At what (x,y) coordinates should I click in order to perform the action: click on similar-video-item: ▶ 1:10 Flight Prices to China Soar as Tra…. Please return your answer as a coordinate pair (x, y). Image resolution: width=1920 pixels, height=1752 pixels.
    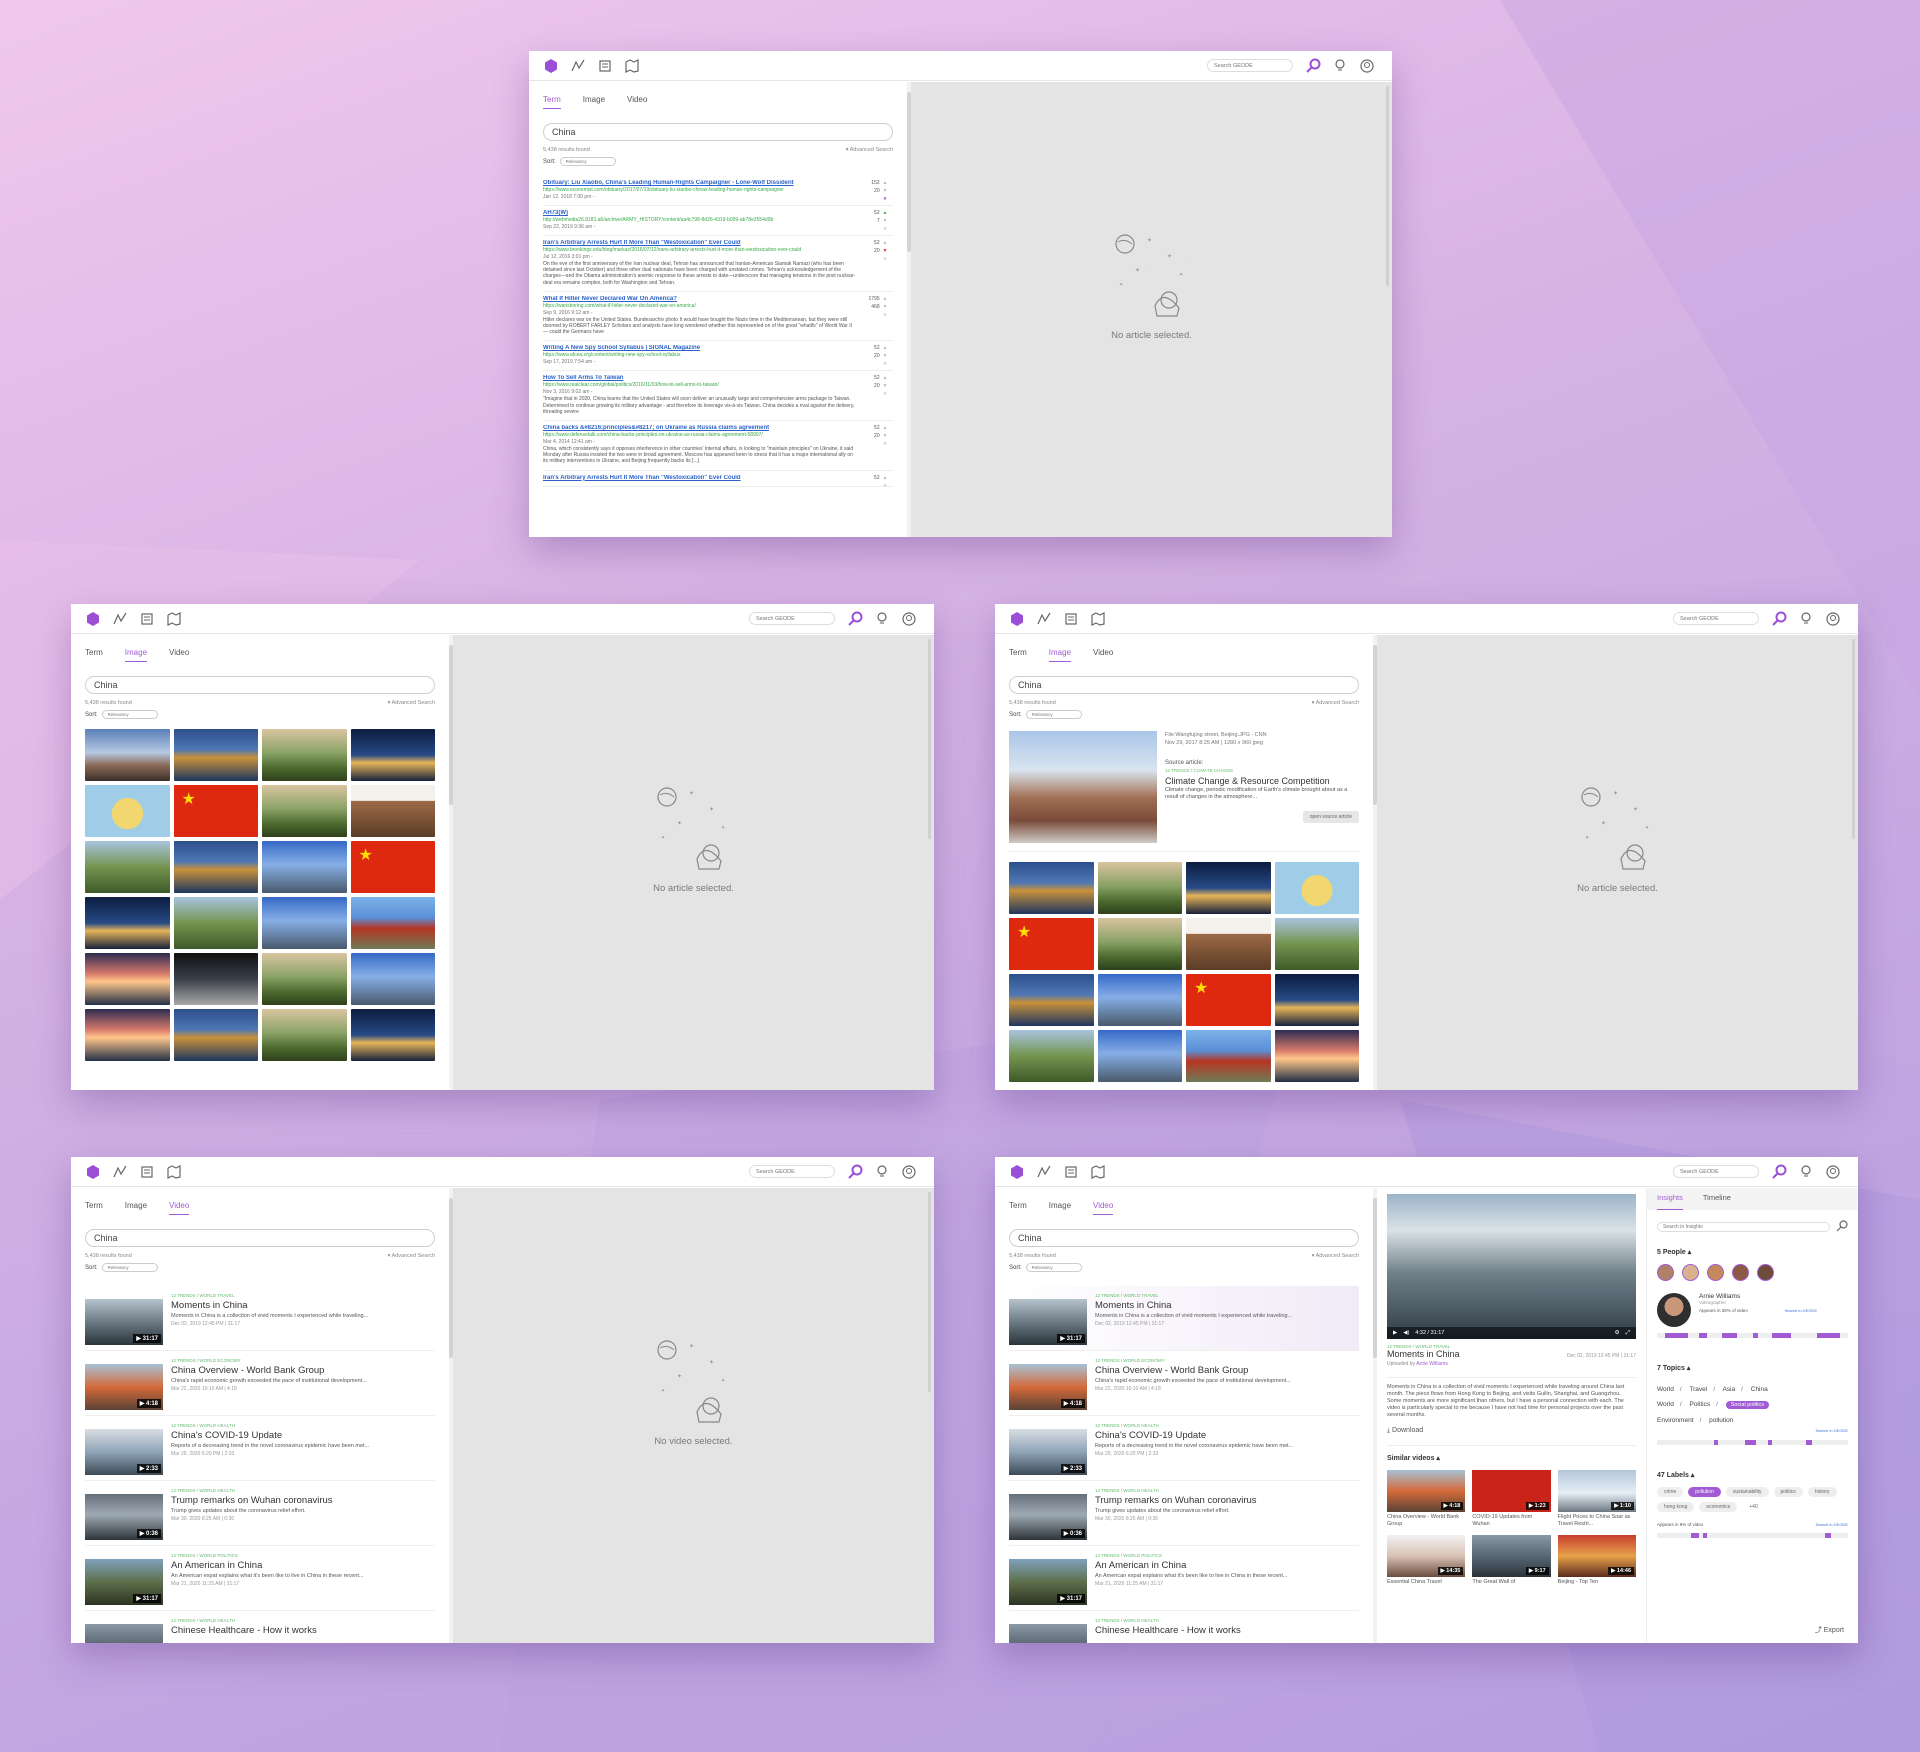
    Looking at the image, I should click on (1596, 1499).